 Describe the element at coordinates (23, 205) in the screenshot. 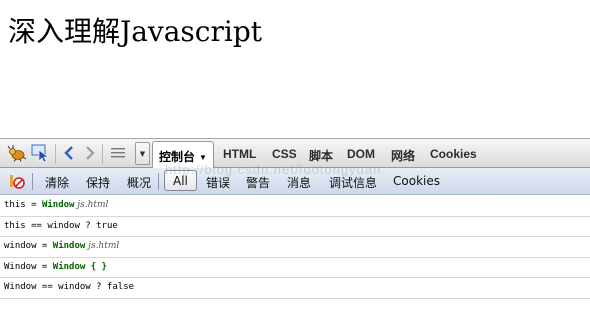

I see `log-text: this =` at that location.